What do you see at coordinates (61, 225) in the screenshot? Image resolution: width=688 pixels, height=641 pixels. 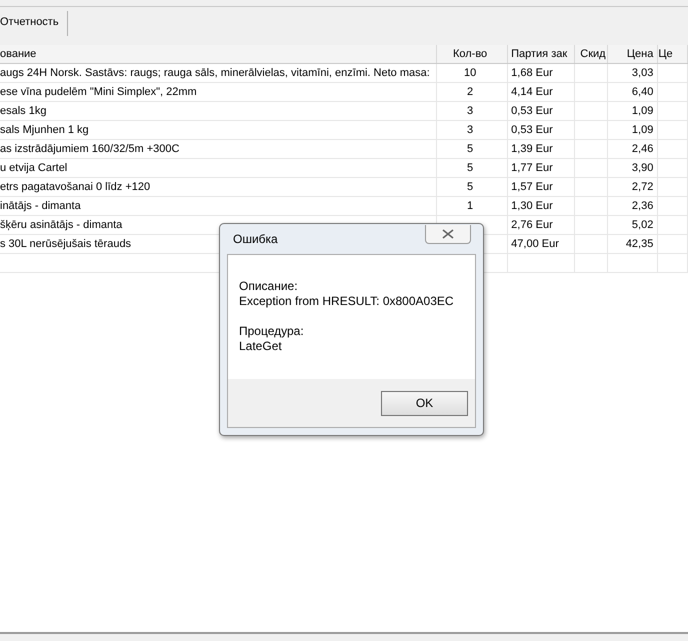 I see `table-cell: šķēru asinātājs - dimanta` at bounding box center [61, 225].